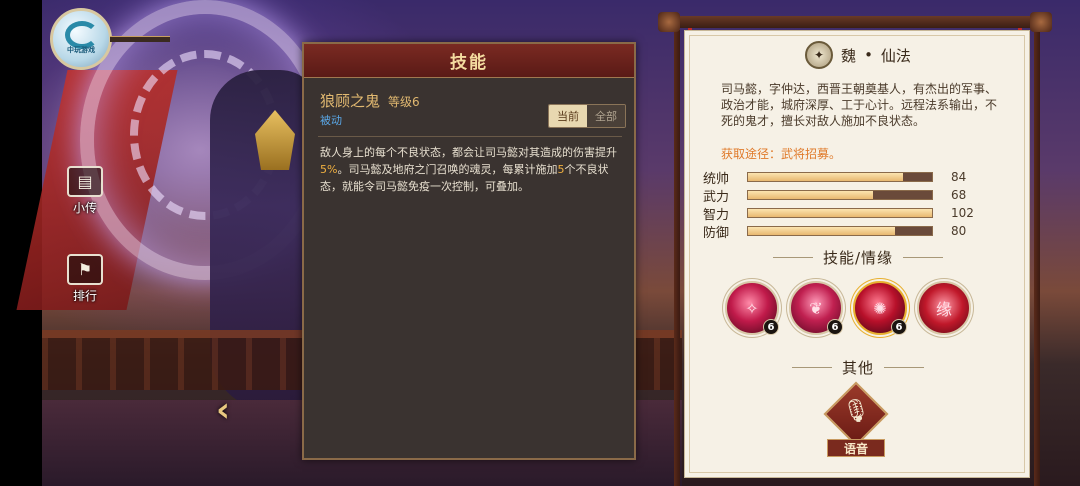 This screenshot has height=486, width=1080. I want to click on skills-section-heading: 技能/情缘, so click(858, 257).